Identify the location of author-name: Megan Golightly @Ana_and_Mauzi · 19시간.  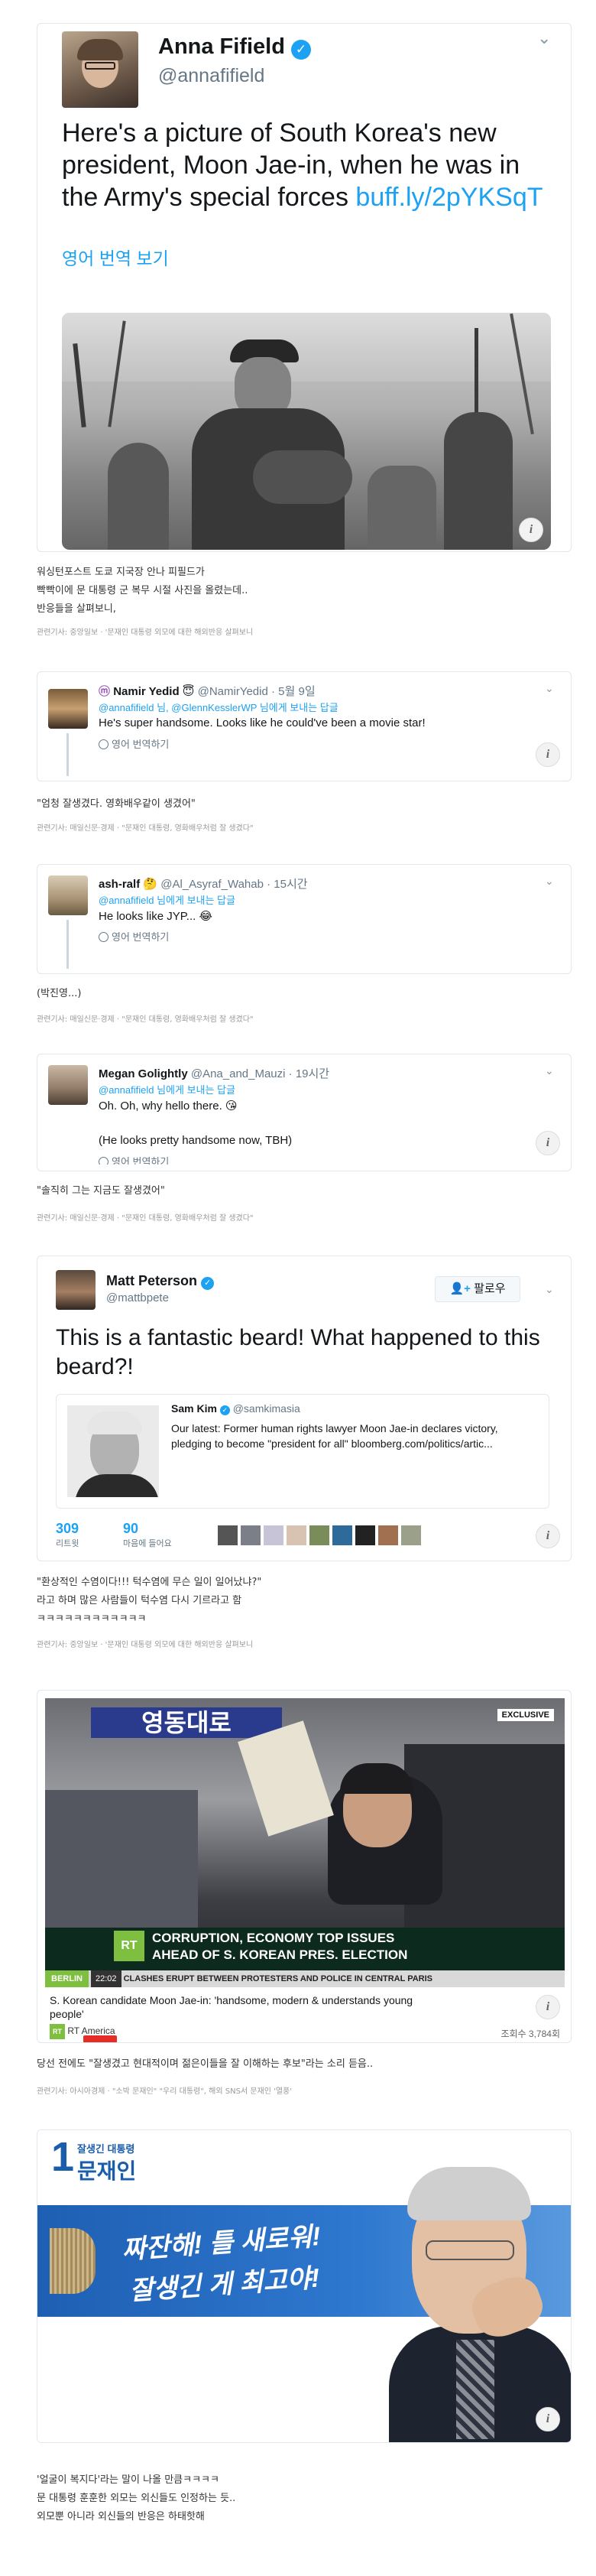
(214, 1073).